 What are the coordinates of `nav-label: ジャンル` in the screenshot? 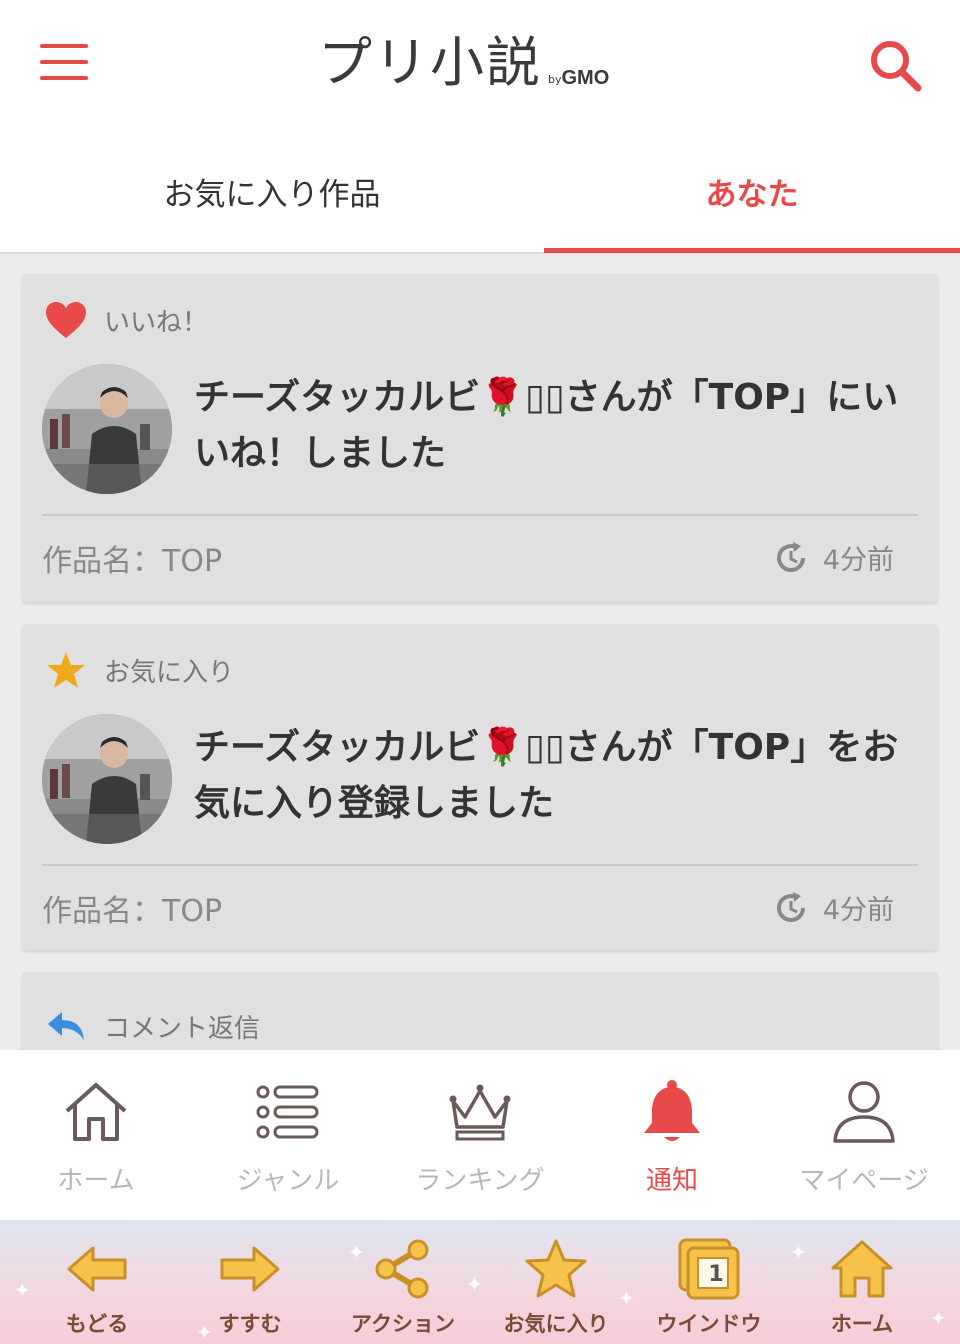 It's located at (288, 1181).